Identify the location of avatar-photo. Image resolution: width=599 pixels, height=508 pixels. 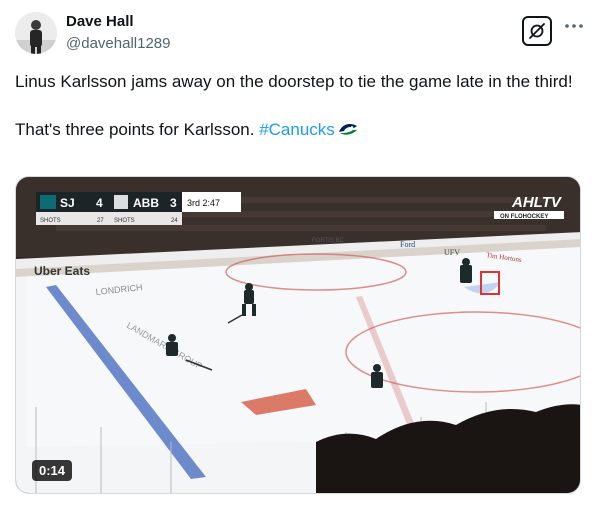
(36, 33).